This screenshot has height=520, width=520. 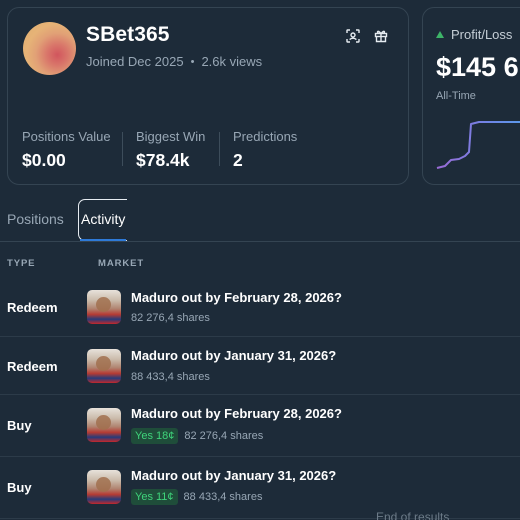 I want to click on activity-details: Yes 11¢ 88 433,4 shares, so click(x=196, y=497).